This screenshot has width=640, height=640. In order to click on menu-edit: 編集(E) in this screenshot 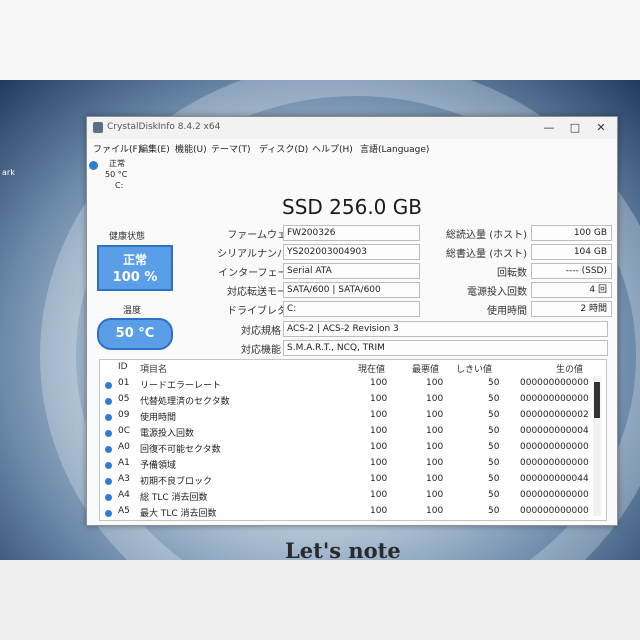, I will do `click(154, 148)`.